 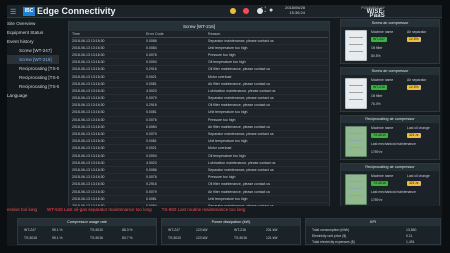 What do you see at coordinates (379, 87) in the screenshot?
I see `machine-name-value-text: WT-216` at bounding box center [379, 87].